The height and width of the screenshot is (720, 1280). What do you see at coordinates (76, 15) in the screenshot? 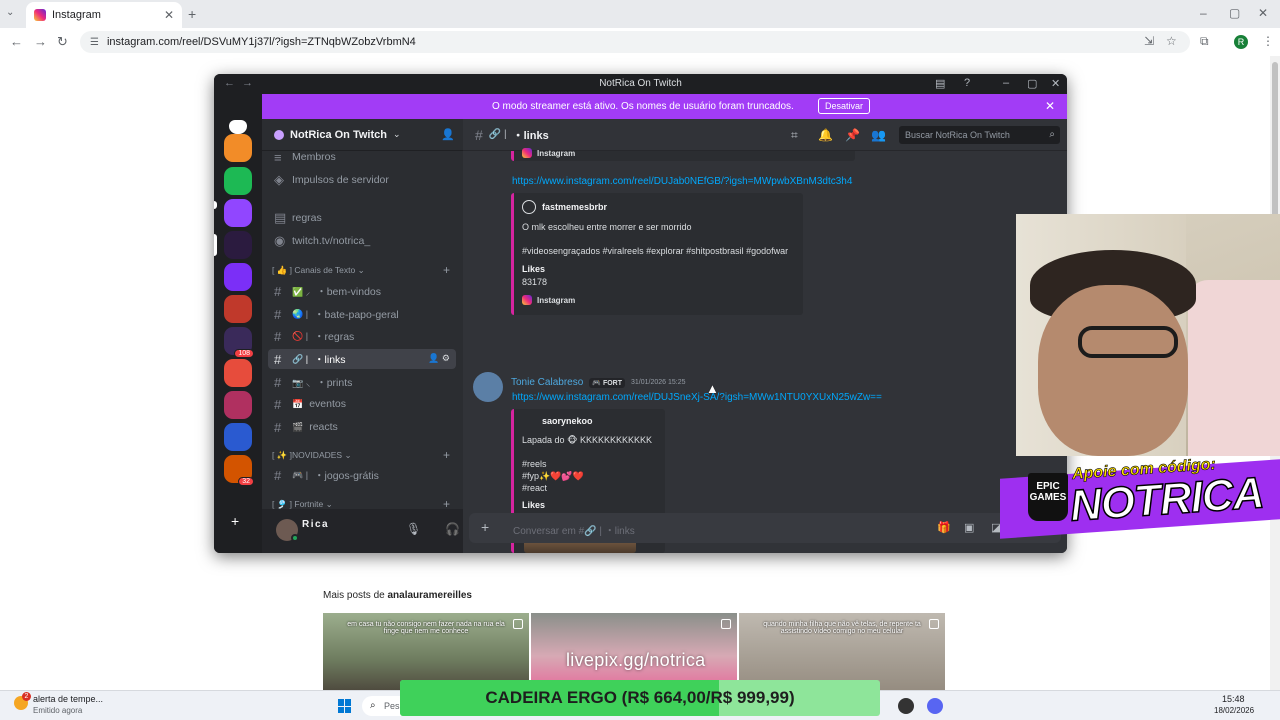
I see `tab-title: Instagram` at bounding box center [76, 15].